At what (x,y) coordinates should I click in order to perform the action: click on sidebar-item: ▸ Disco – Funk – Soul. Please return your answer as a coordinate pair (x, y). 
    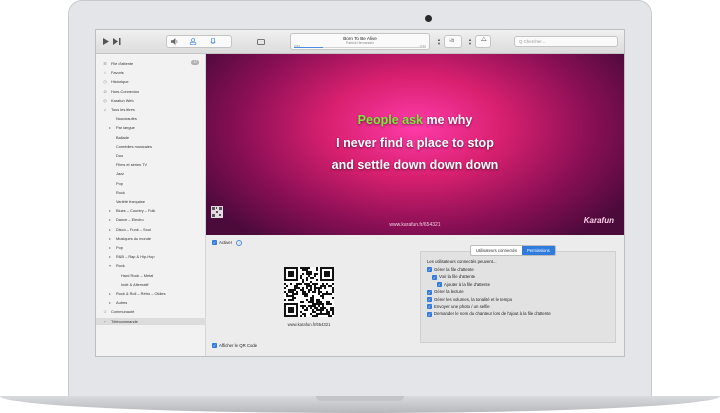
    Looking at the image, I should click on (156, 229).